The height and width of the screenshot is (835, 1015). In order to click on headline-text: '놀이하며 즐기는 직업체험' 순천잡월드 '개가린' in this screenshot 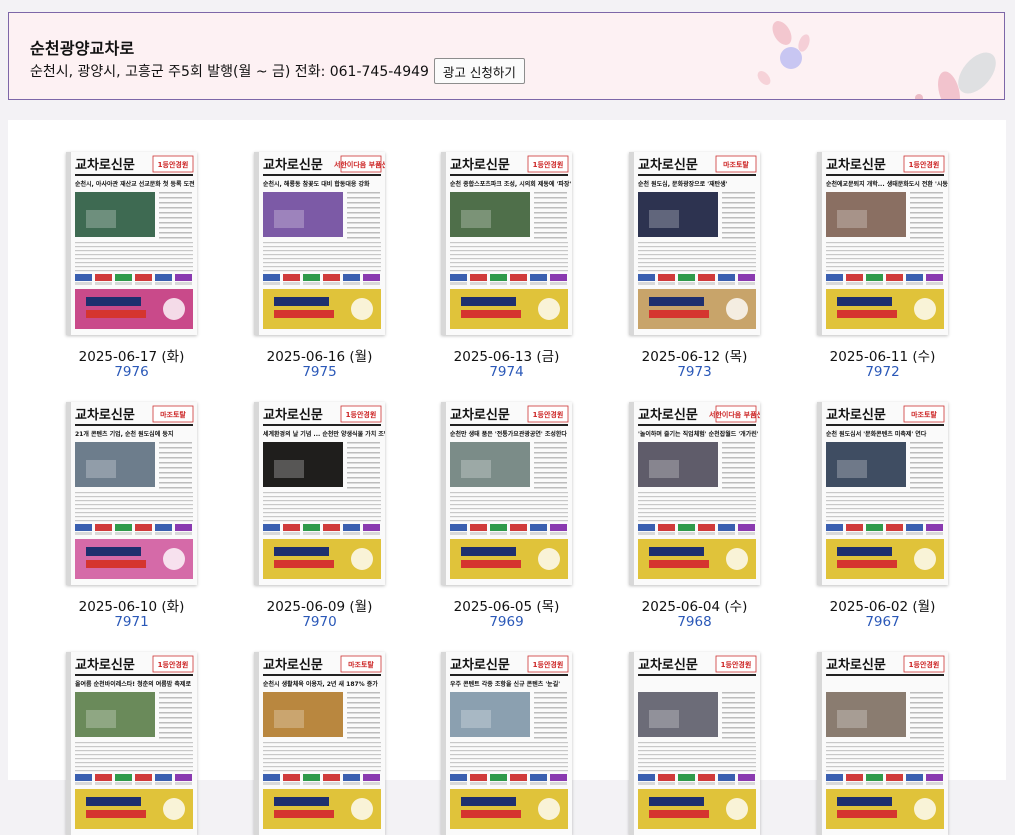, I will do `click(698, 434)`.